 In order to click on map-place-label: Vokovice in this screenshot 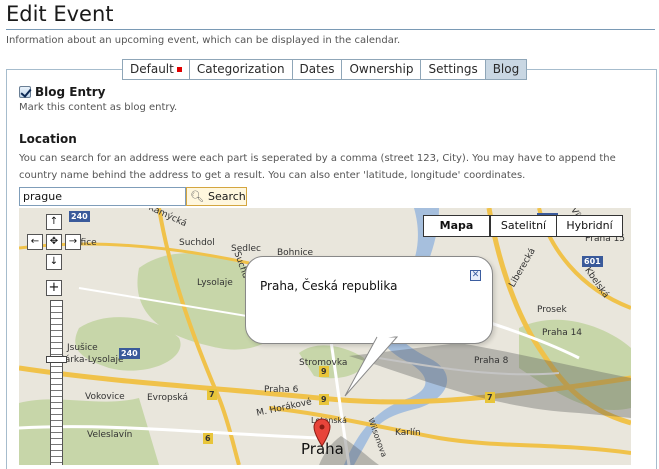, I will do `click(105, 397)`.